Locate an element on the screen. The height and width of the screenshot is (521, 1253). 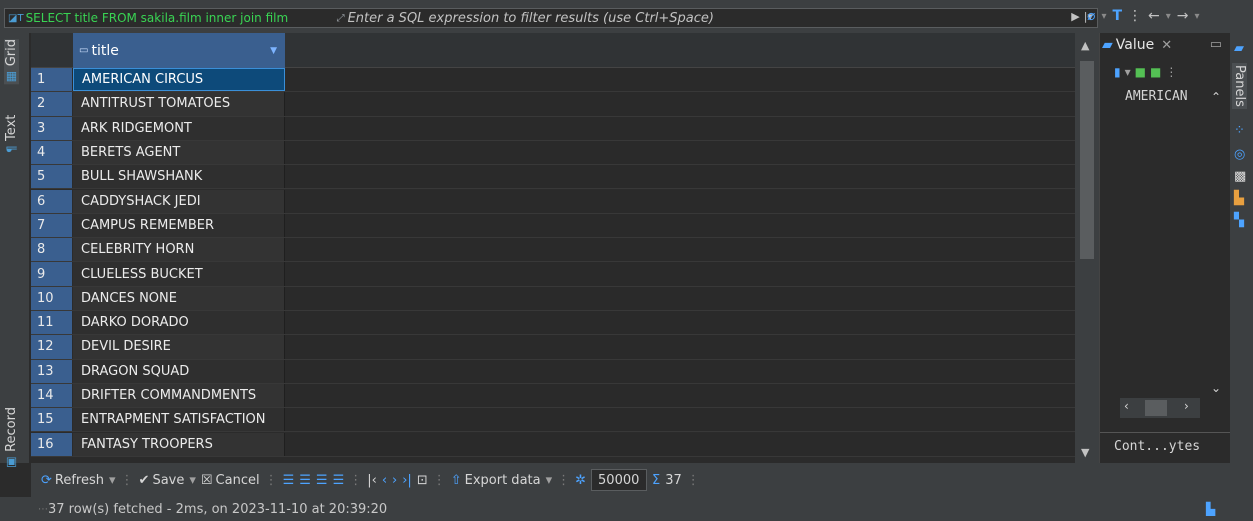
row-number: 6 is located at coordinates (52, 201).